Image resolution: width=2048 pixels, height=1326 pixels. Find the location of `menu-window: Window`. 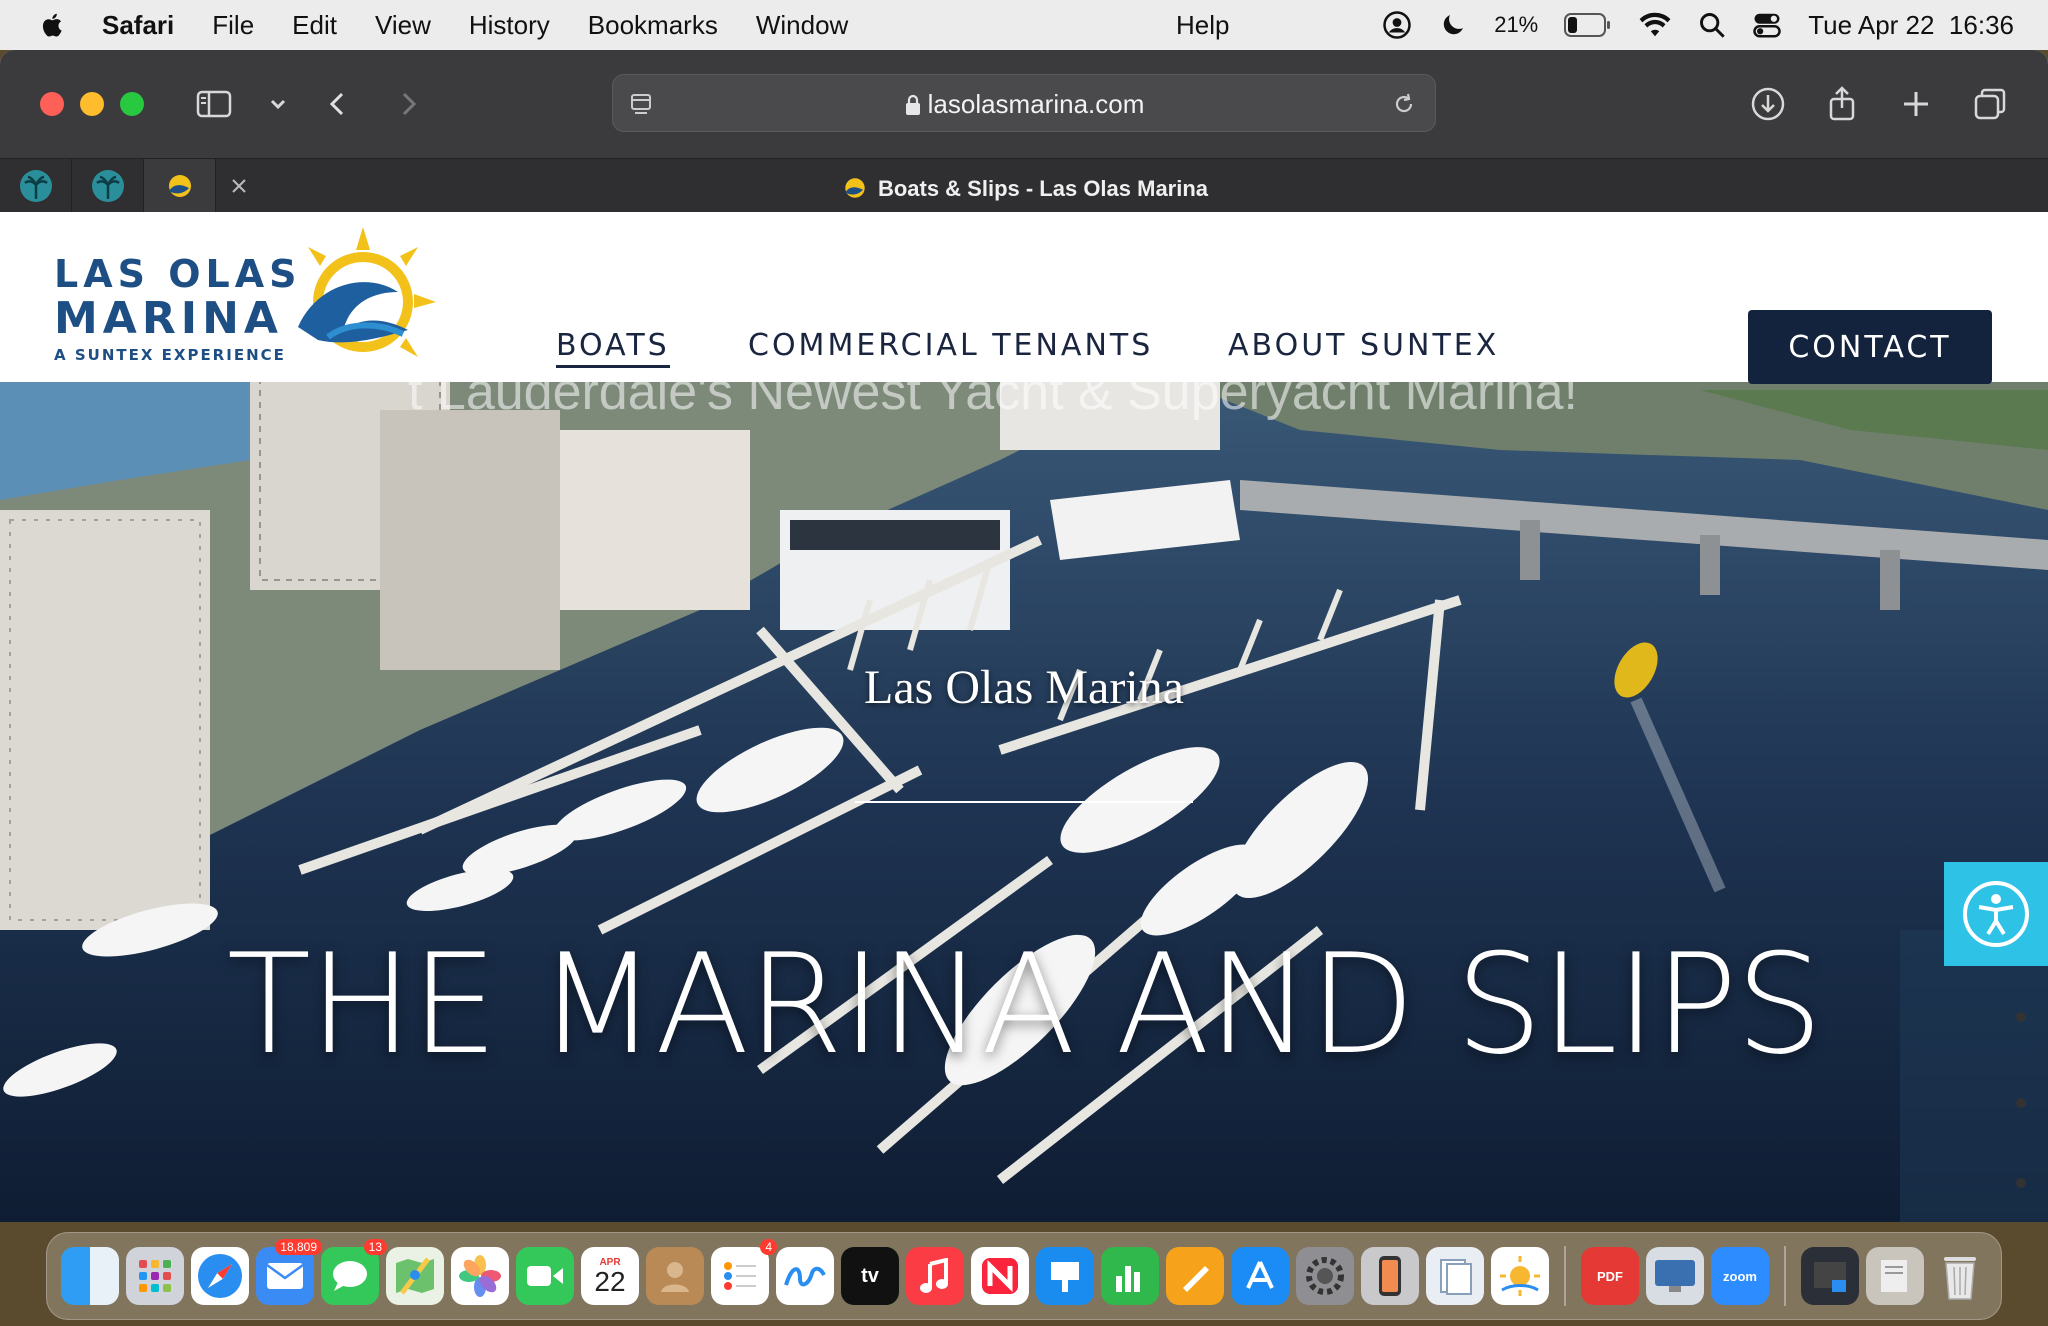

menu-window: Window is located at coordinates (802, 25).